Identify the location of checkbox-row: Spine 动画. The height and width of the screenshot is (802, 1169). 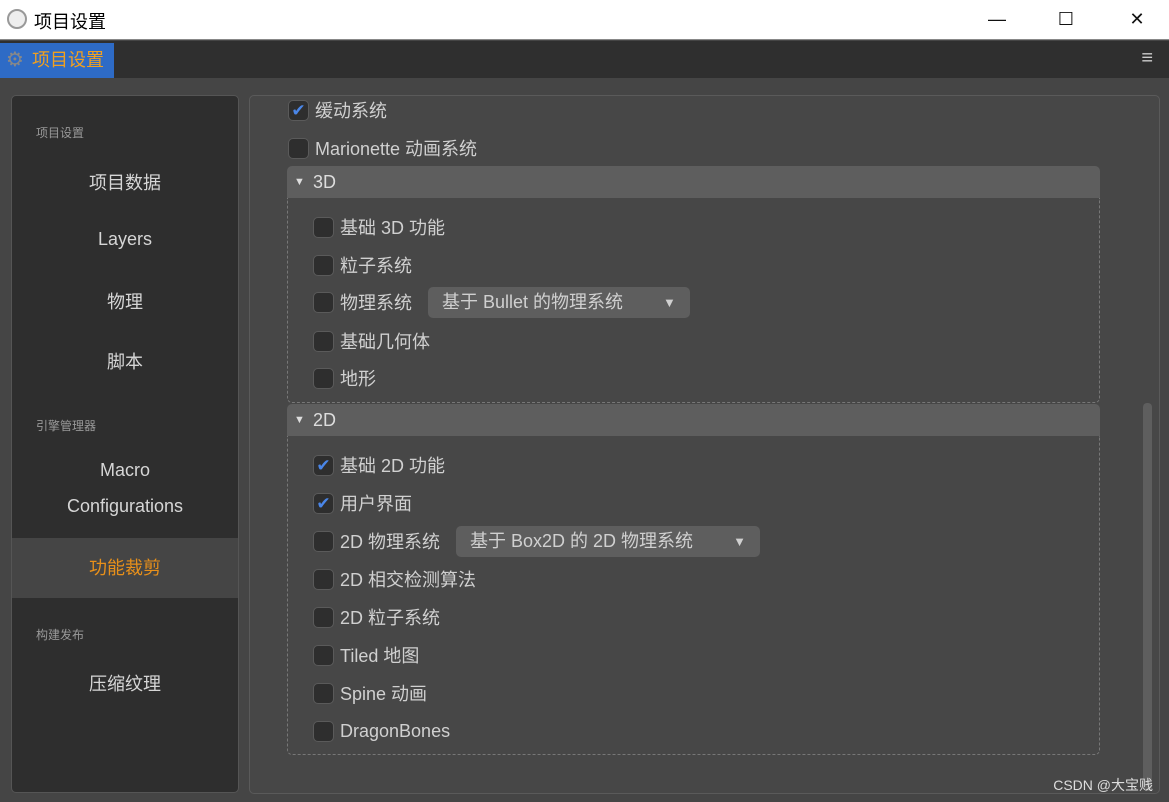
(370, 693).